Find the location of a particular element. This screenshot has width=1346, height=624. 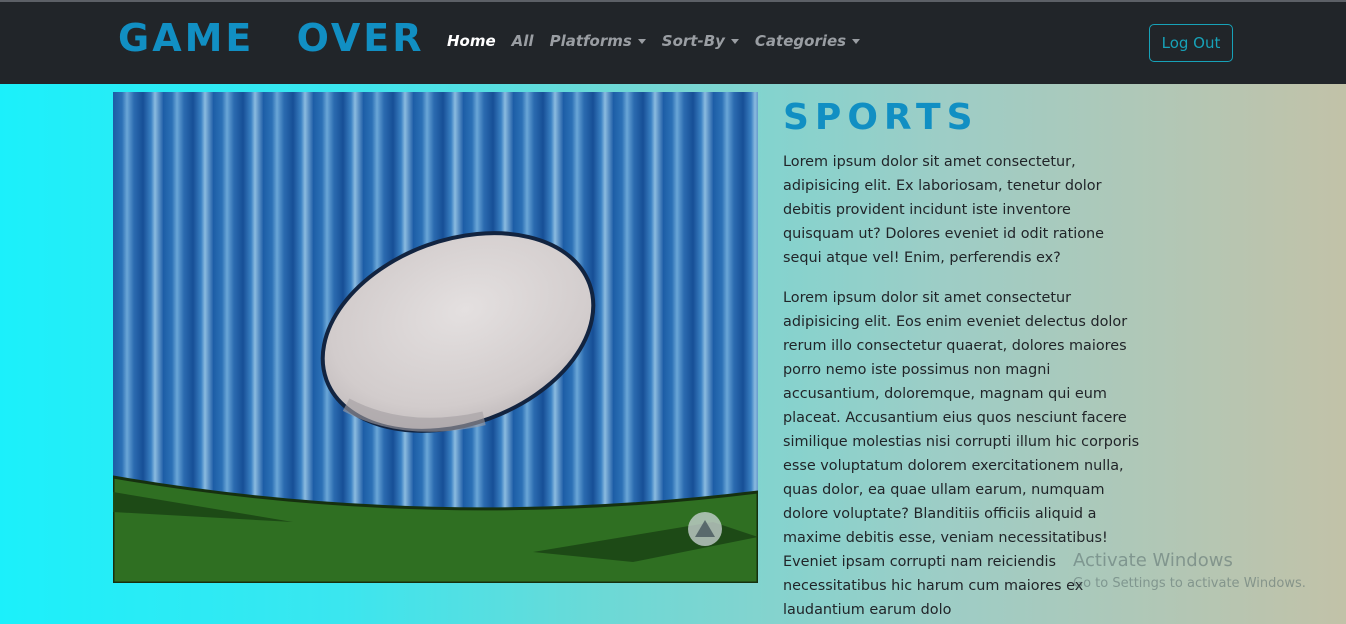

logout-button: Log Out is located at coordinates (1191, 43).